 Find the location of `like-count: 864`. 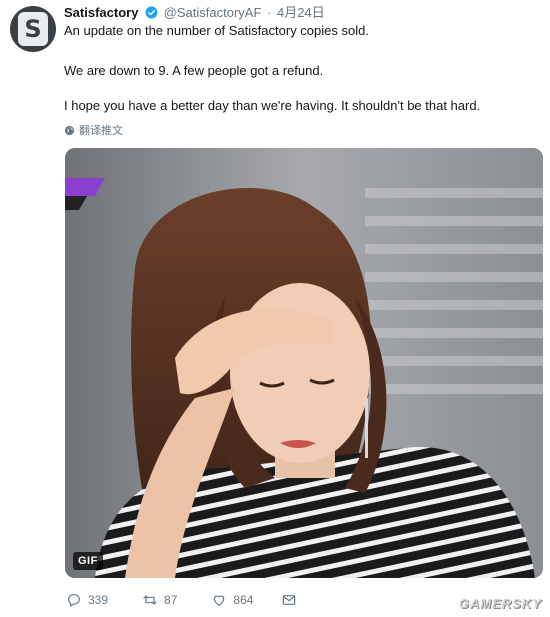

like-count: 864 is located at coordinates (243, 600).